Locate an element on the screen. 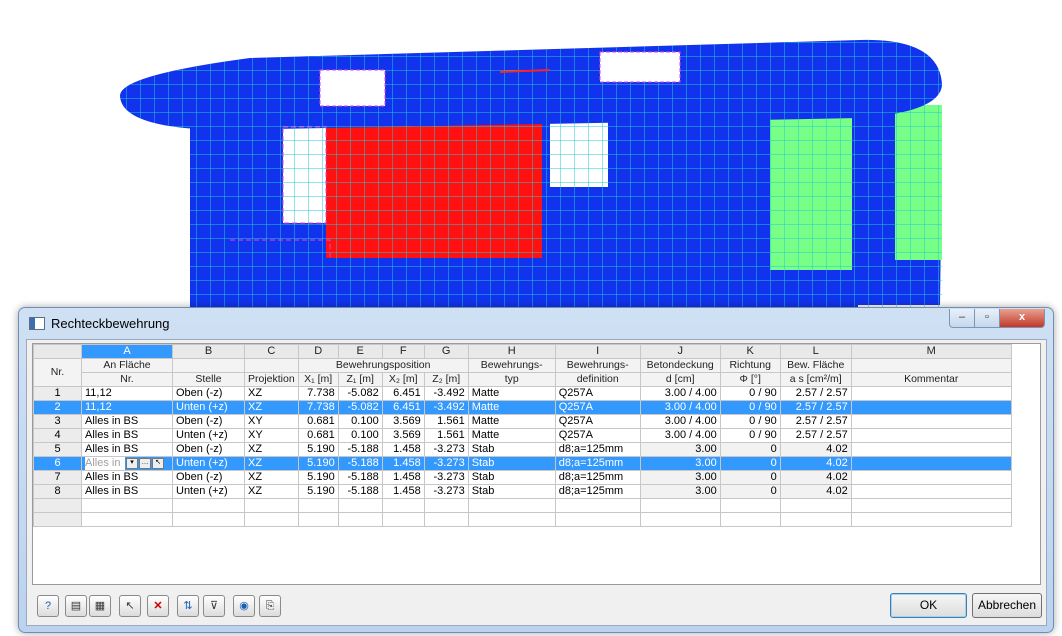  cell-h: Stab is located at coordinates (511, 491).